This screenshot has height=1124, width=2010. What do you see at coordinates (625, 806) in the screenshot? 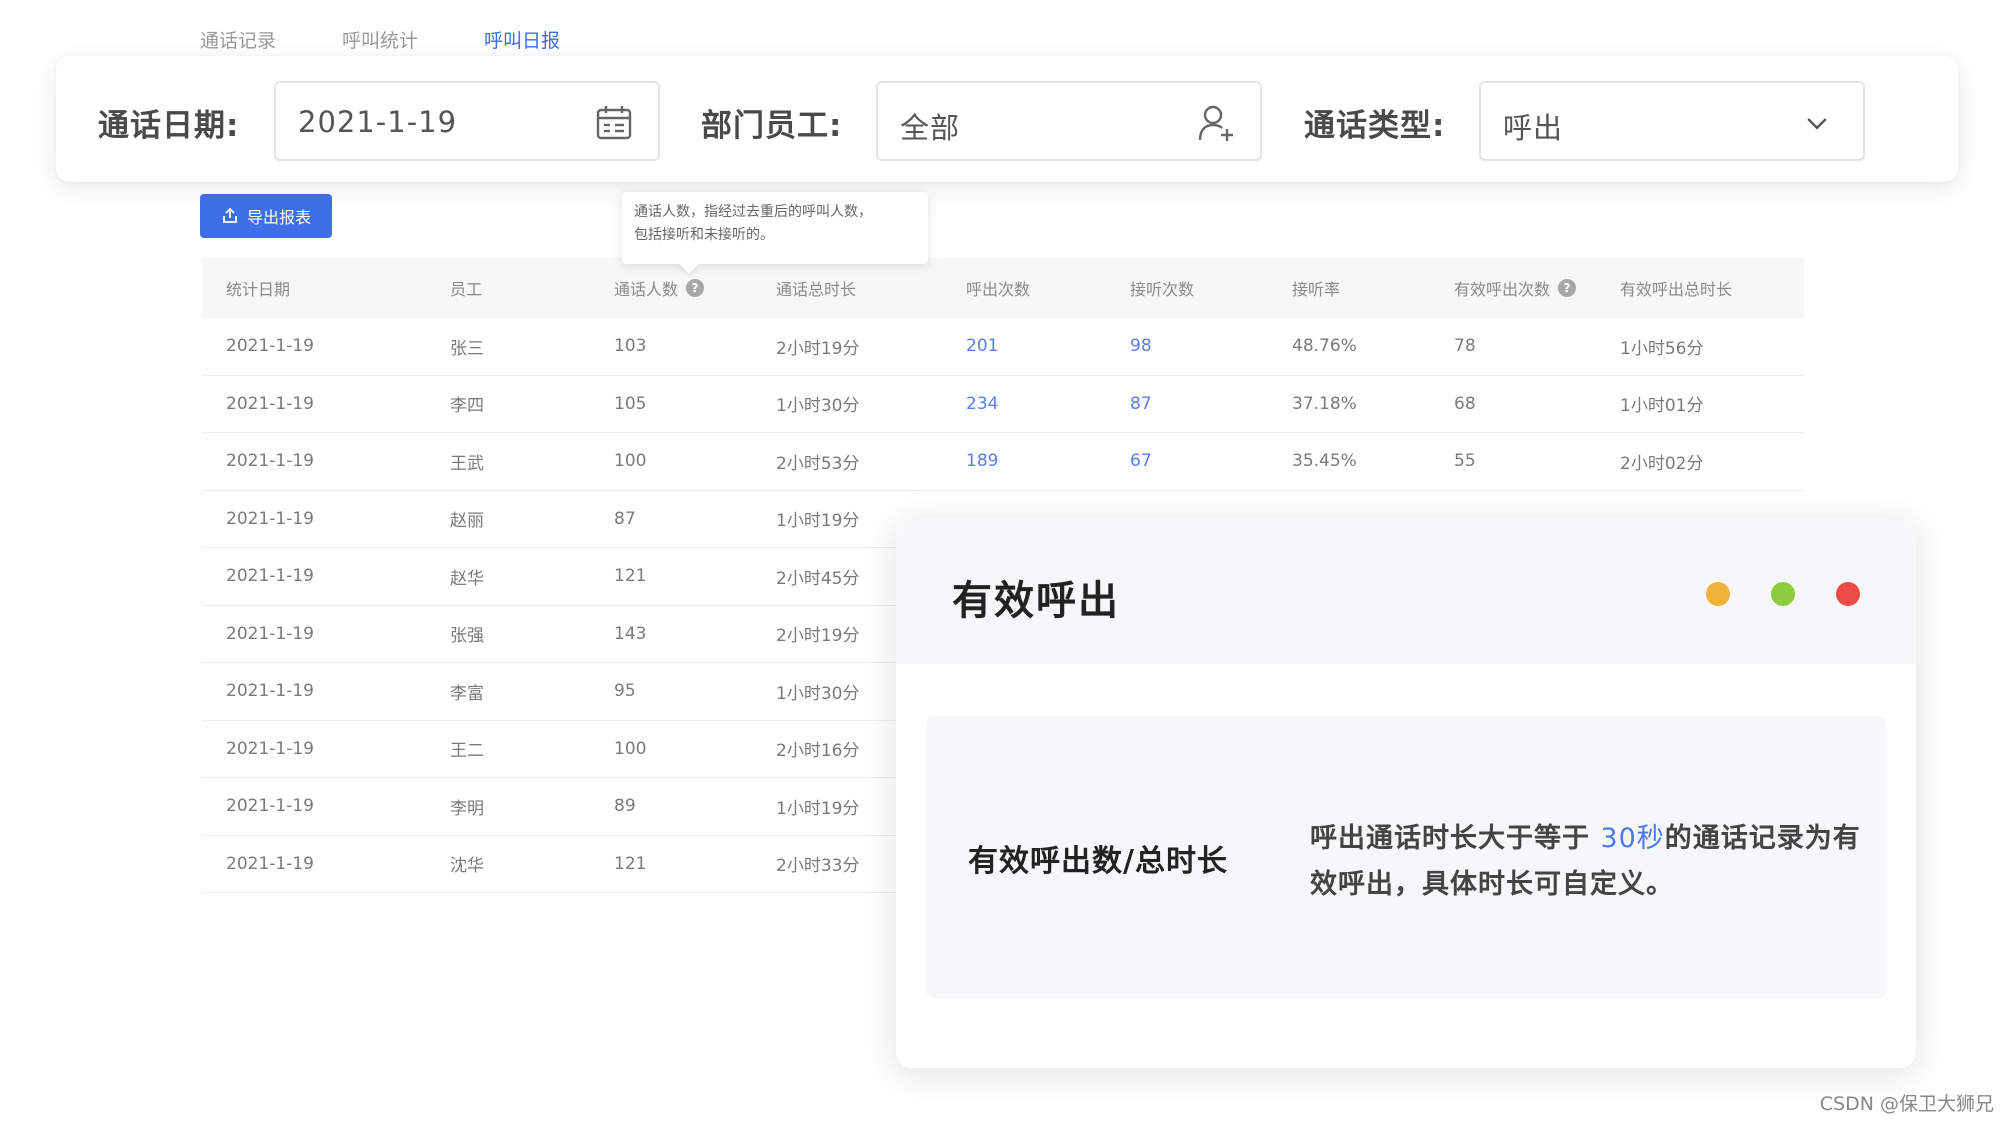
I see `table-cell: 89` at bounding box center [625, 806].